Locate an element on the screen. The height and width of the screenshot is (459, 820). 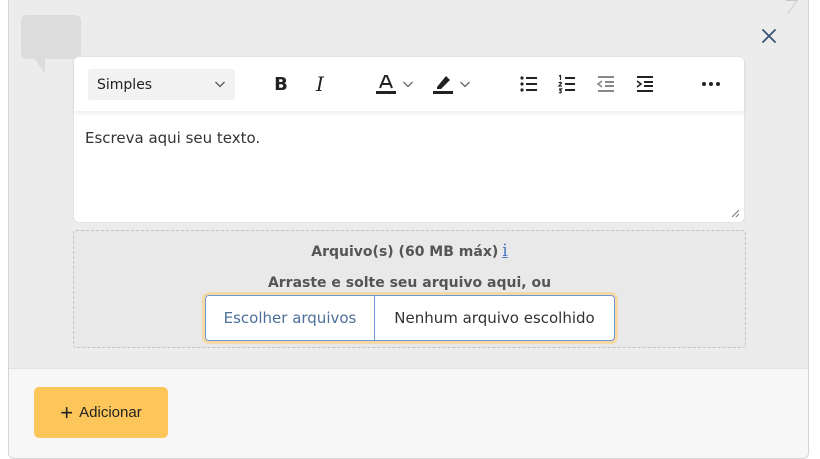
text-style-select: Simples is located at coordinates (161, 84).